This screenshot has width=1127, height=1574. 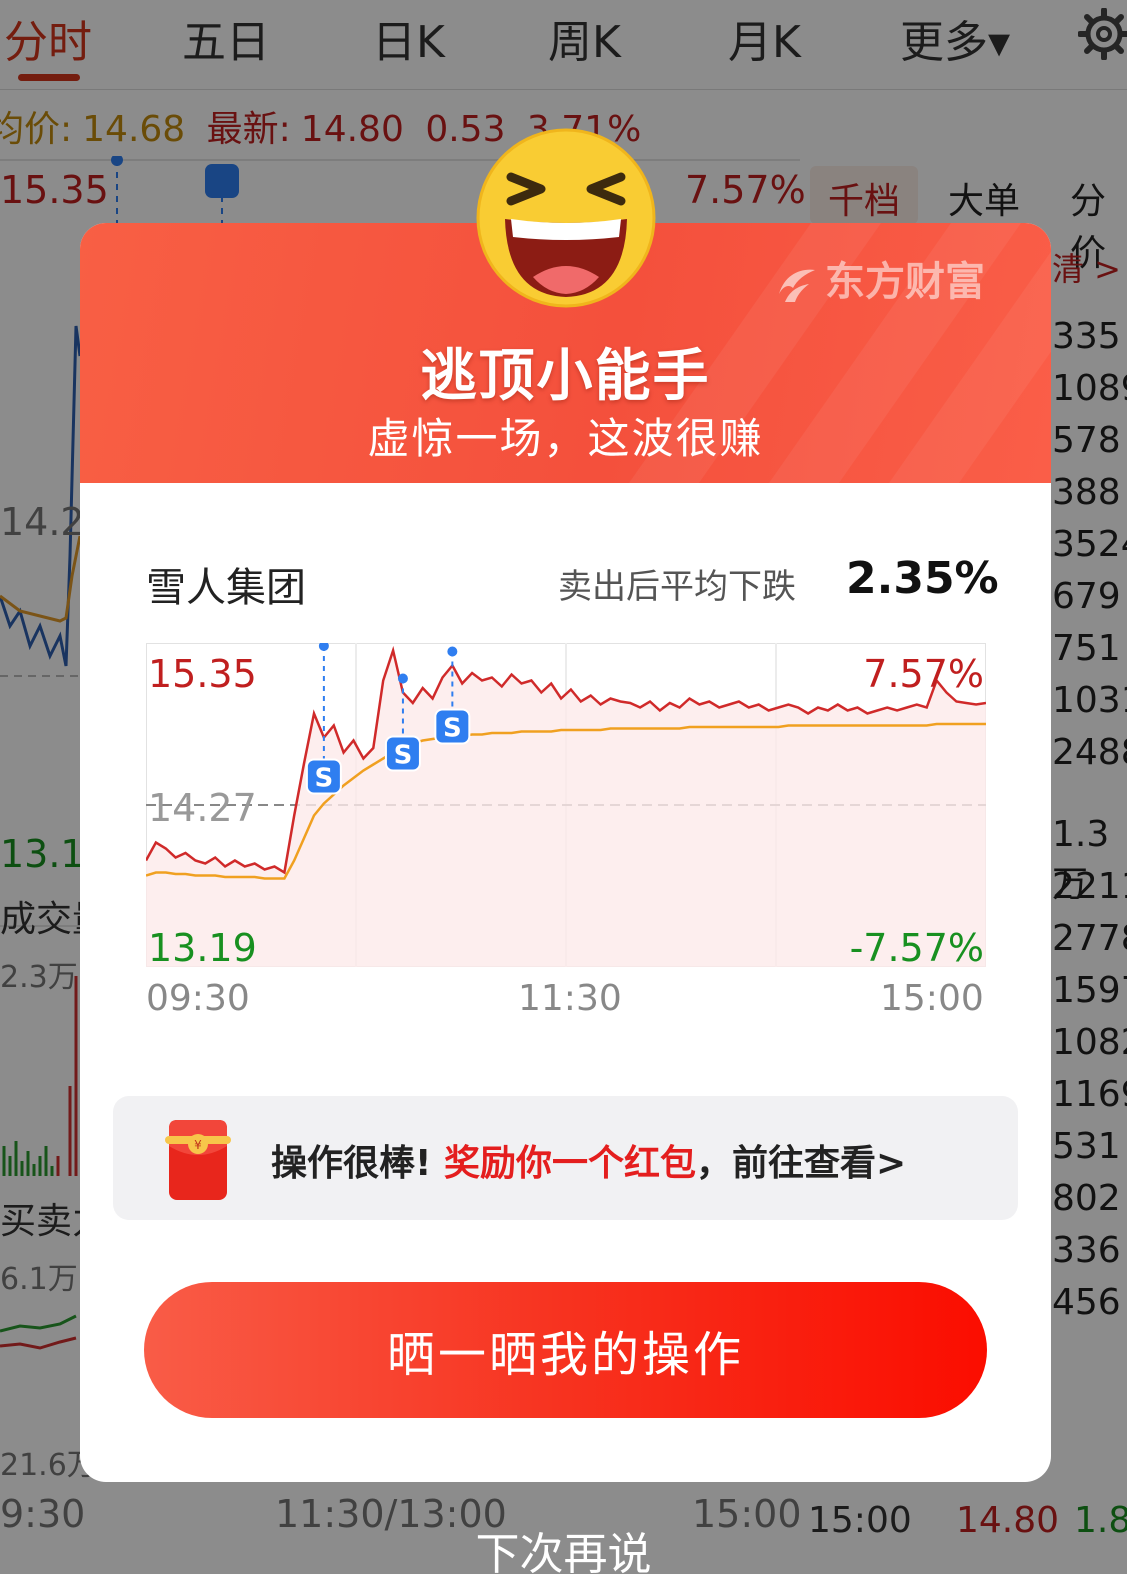 What do you see at coordinates (202, 946) in the screenshot?
I see `chart-y-tick-low: 13.19` at bounding box center [202, 946].